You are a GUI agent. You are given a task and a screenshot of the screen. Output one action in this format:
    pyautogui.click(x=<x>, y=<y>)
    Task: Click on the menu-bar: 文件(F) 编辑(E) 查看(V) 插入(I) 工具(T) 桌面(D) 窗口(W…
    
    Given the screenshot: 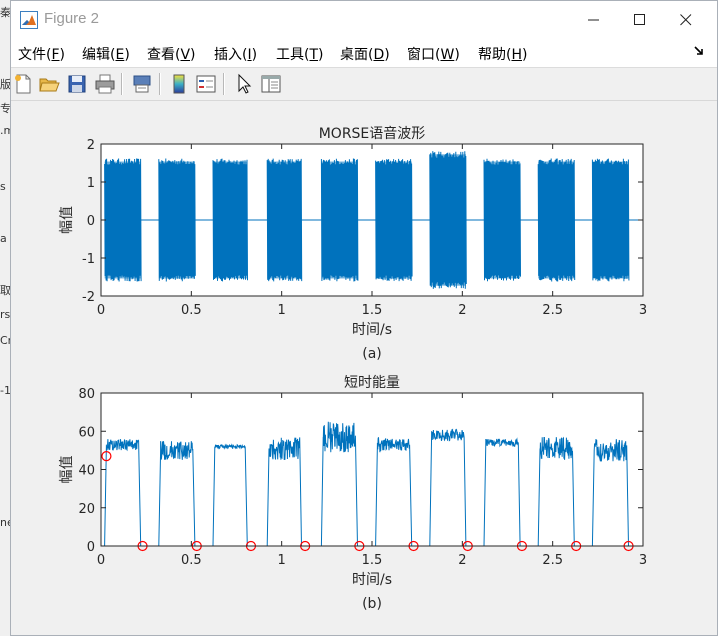 What is the action you would take?
    pyautogui.click(x=364, y=53)
    